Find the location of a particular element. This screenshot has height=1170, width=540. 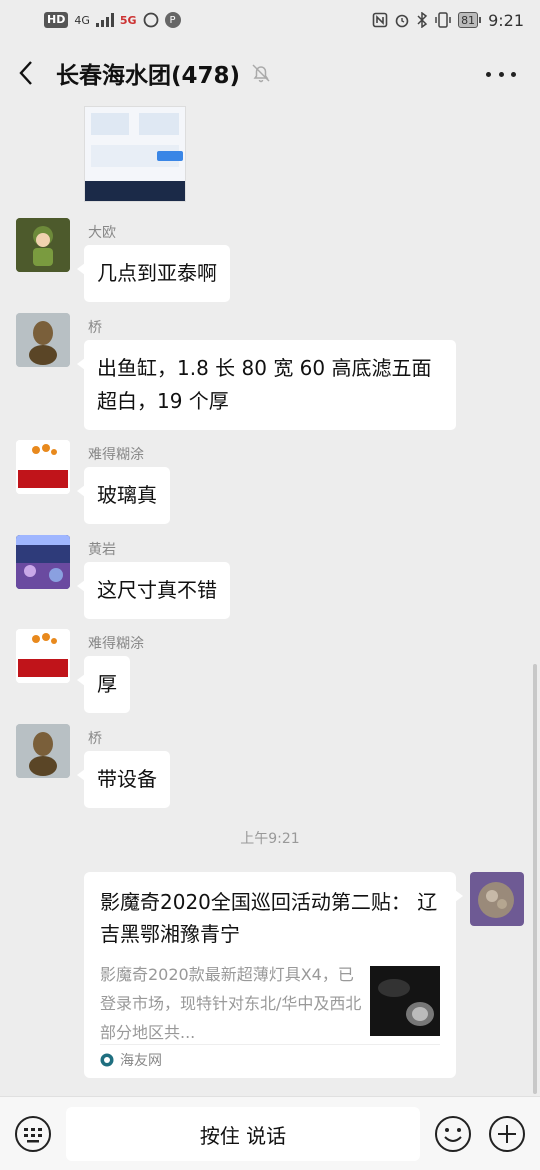

message-bubble: 厚 is located at coordinates (103, 684).